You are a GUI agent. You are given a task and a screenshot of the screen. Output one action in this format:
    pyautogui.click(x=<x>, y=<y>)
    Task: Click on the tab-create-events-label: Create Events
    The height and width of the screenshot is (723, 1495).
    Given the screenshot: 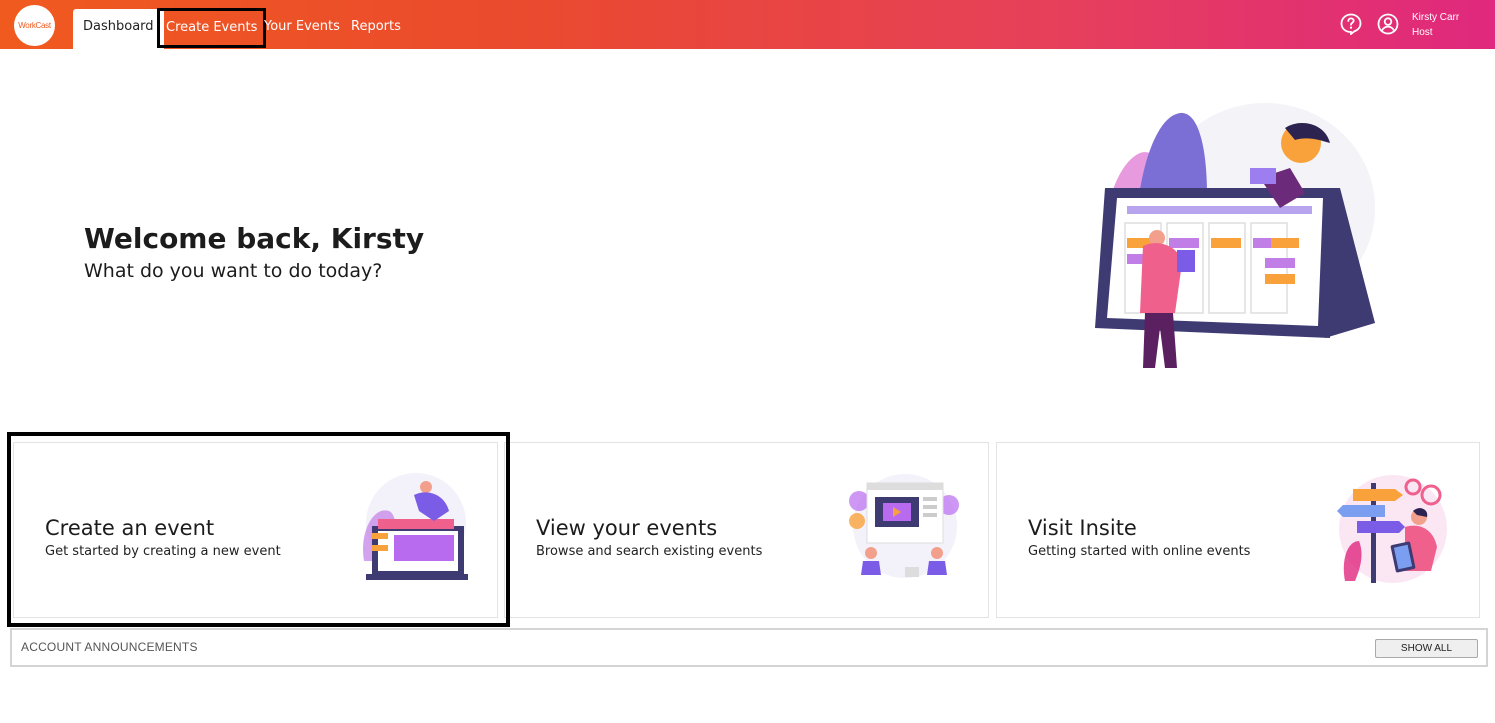 What is the action you would take?
    pyautogui.click(x=212, y=27)
    